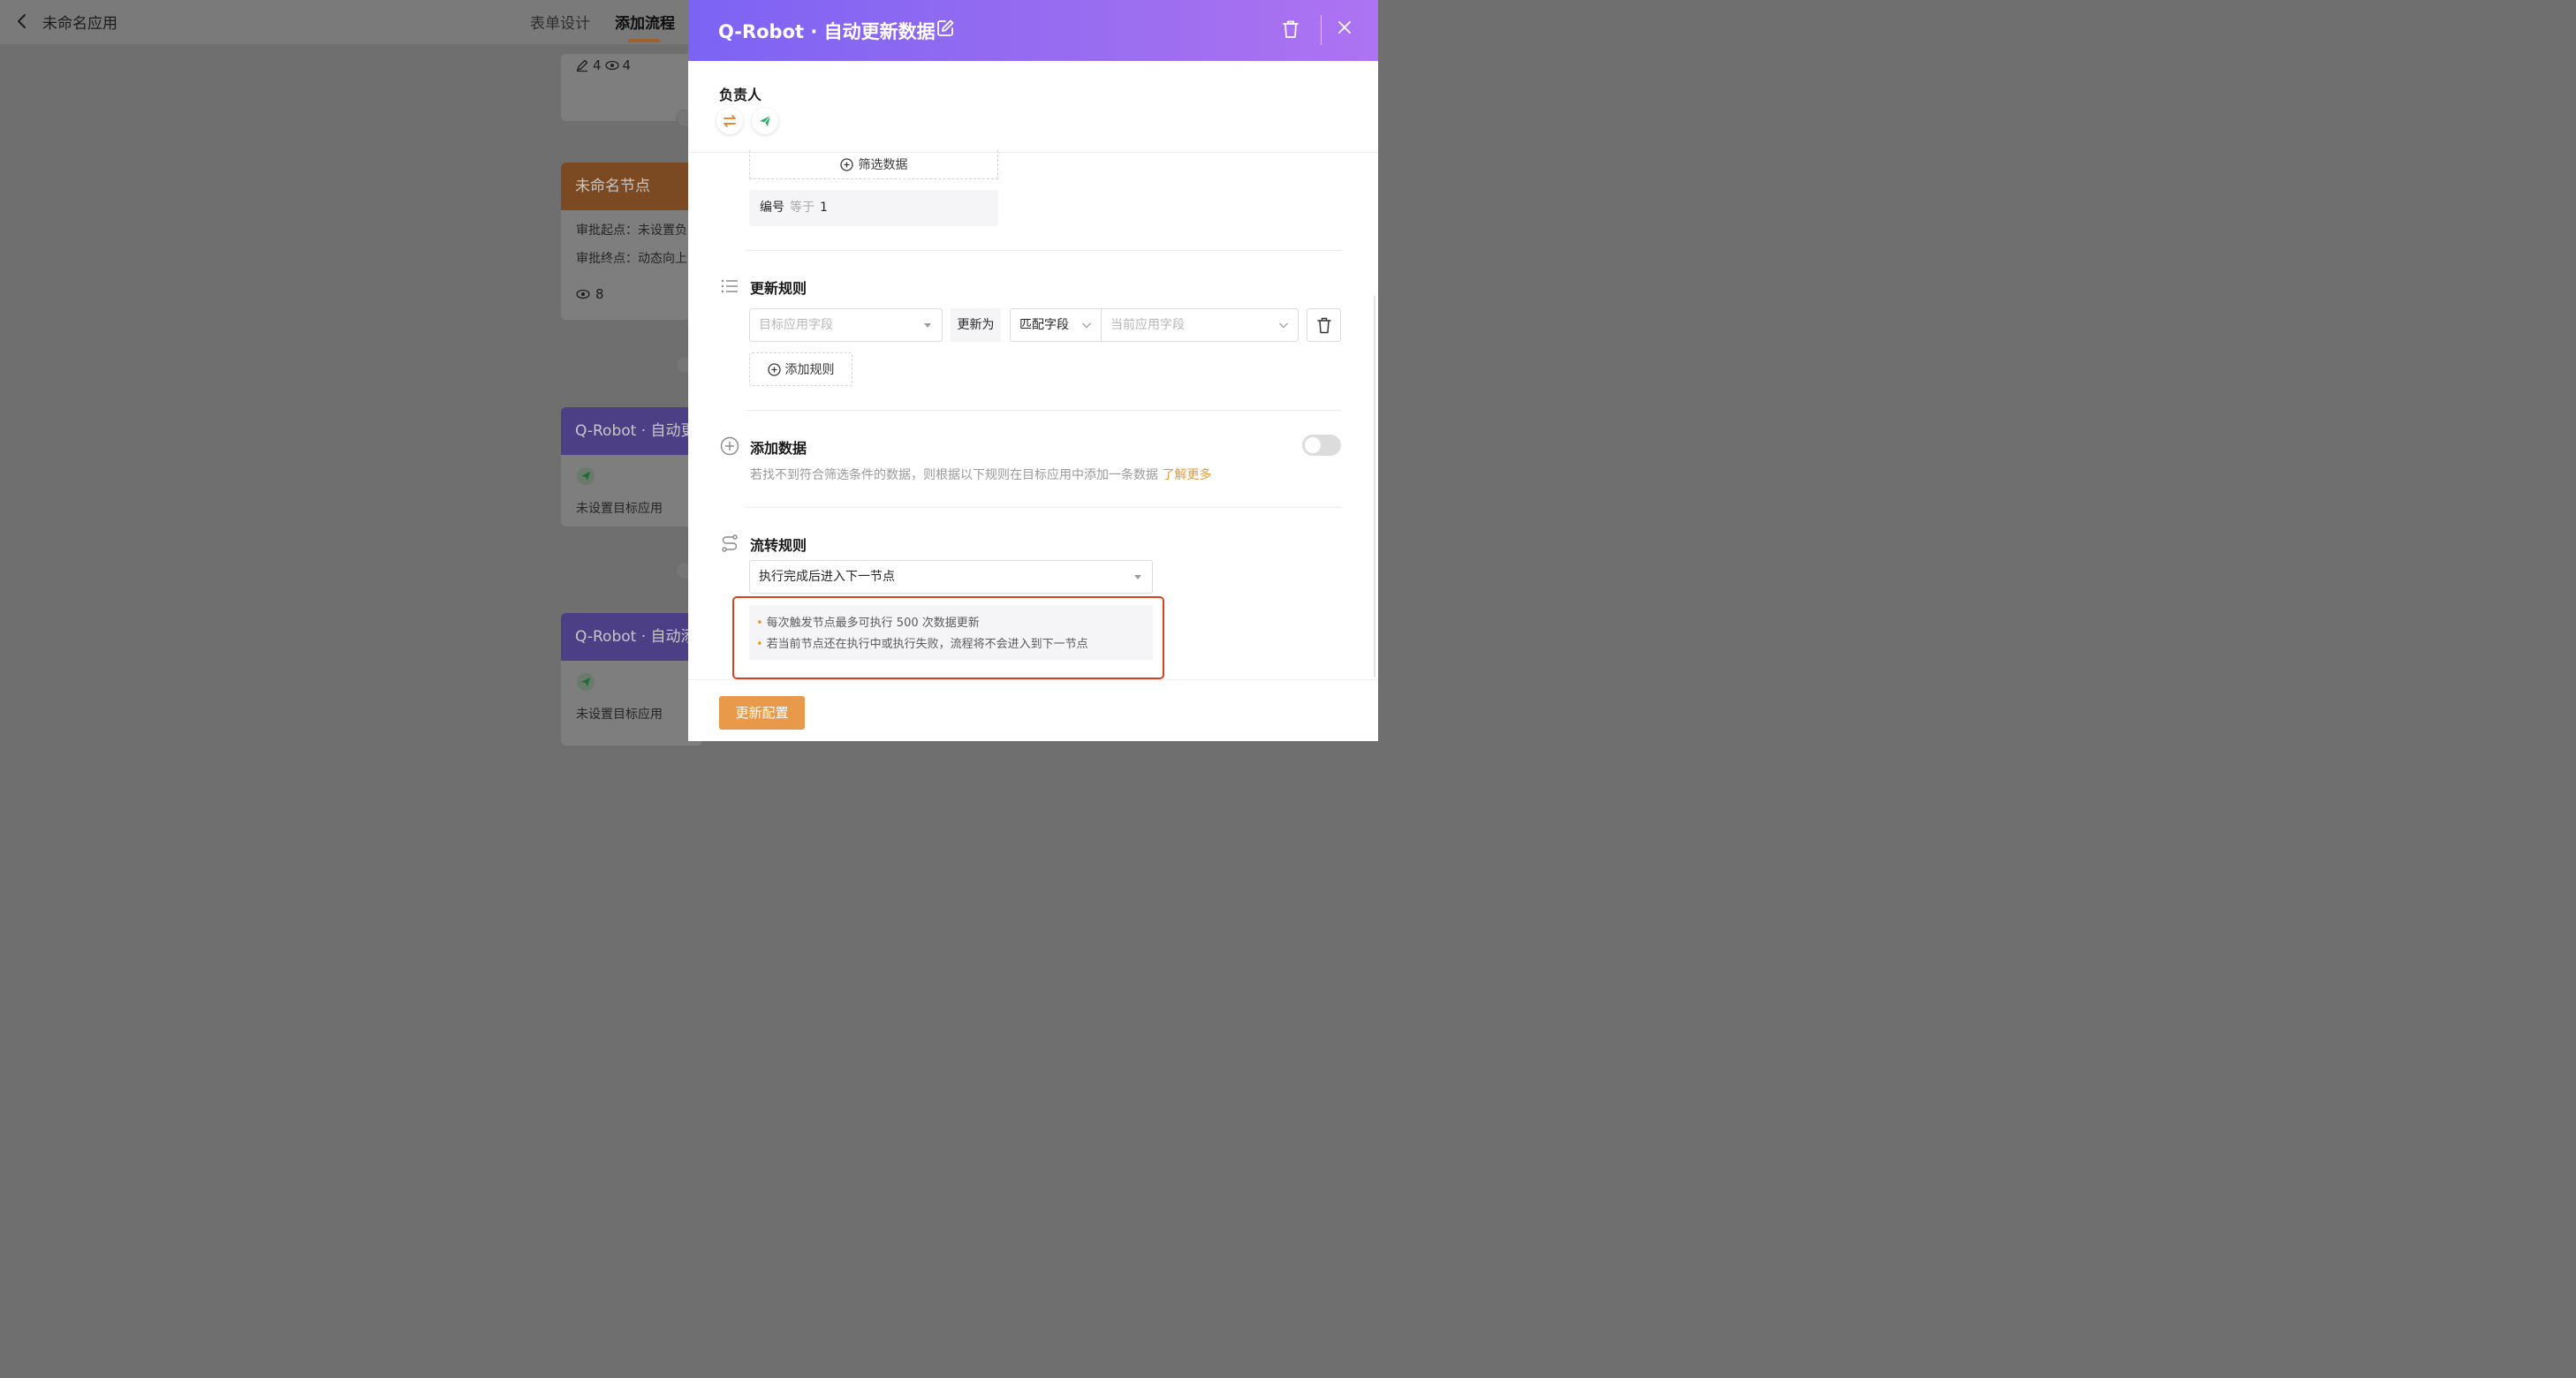 This screenshot has height=1378, width=2576. I want to click on node-stats: 4 4, so click(603, 65).